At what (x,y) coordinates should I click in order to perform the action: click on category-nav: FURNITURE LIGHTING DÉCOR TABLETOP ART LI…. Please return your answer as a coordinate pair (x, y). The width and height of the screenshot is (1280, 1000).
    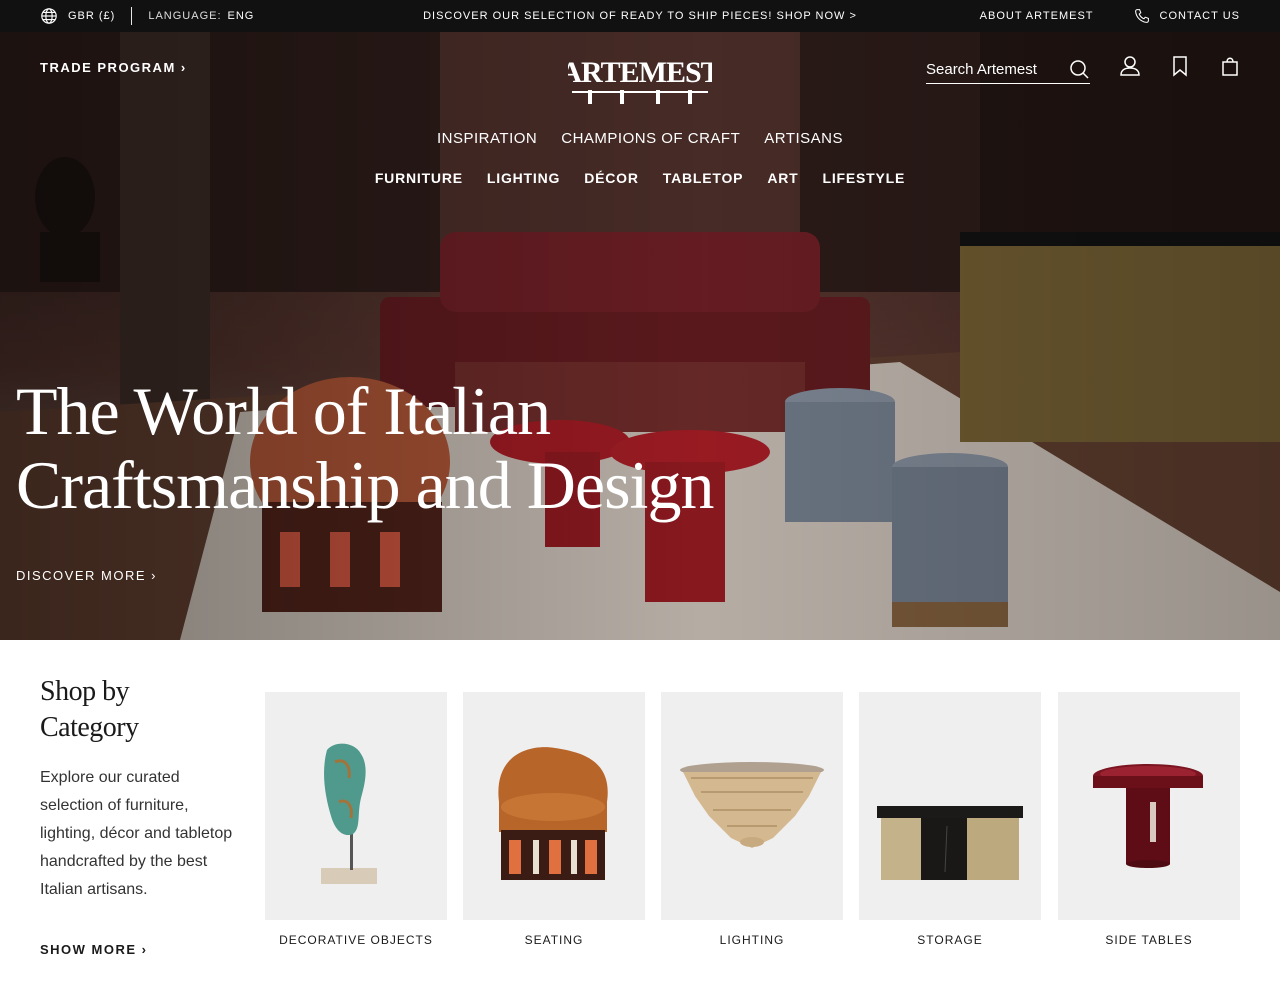
    Looking at the image, I should click on (640, 178).